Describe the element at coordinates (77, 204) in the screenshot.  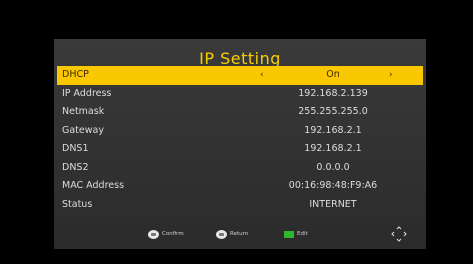
I see `row-label: Status` at that location.